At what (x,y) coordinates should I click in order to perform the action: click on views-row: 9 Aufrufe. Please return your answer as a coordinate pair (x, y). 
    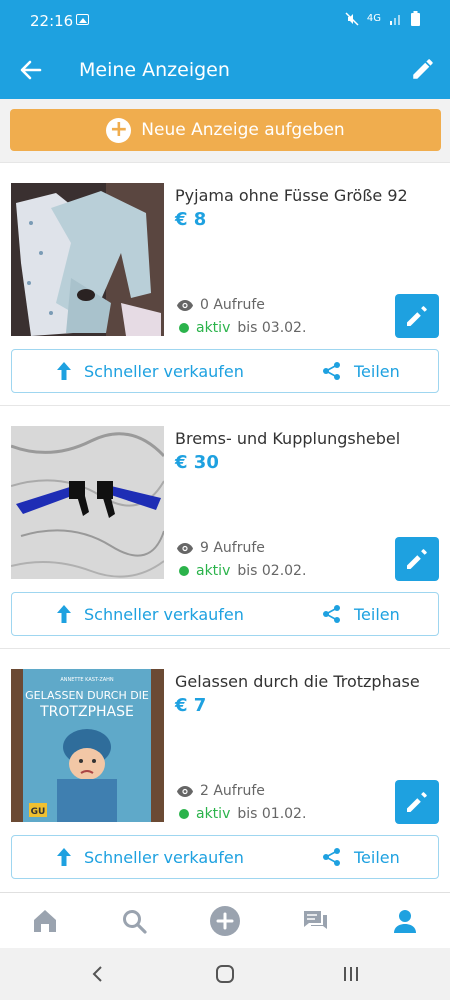
    Looking at the image, I should click on (221, 548).